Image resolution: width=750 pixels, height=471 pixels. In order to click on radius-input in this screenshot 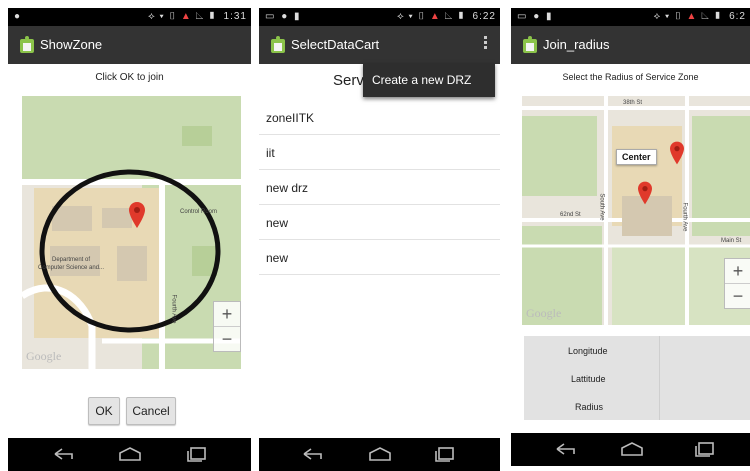, I will do `click(705, 406)`.